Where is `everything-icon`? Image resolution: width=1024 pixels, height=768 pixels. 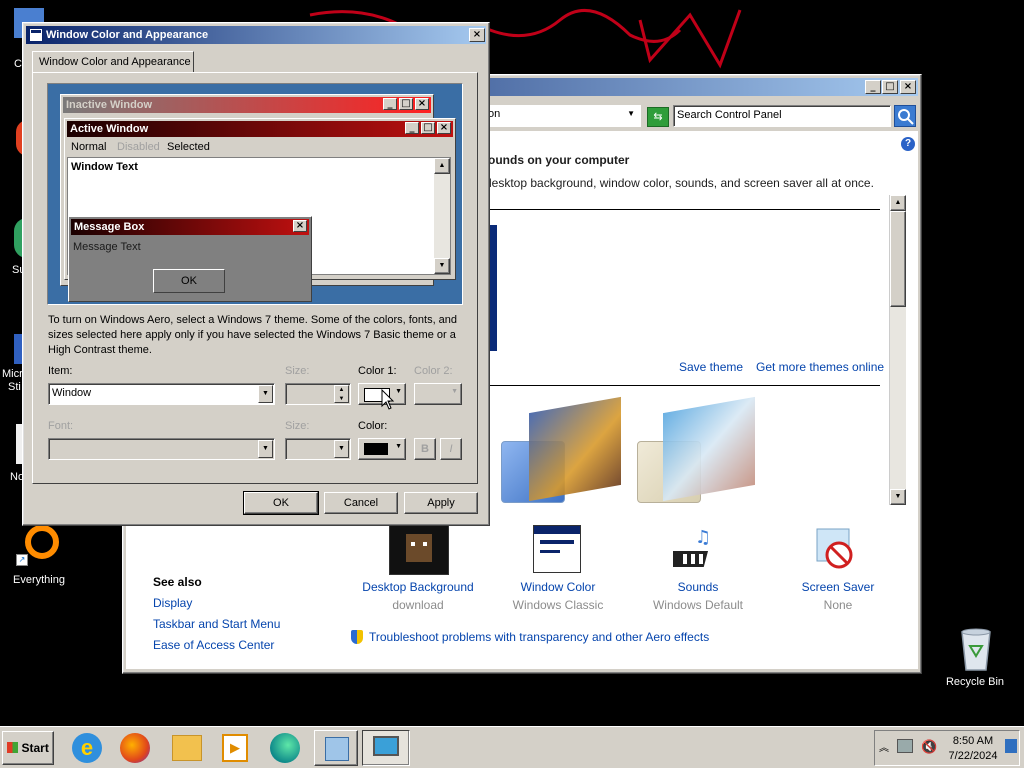 everything-icon is located at coordinates (42, 542).